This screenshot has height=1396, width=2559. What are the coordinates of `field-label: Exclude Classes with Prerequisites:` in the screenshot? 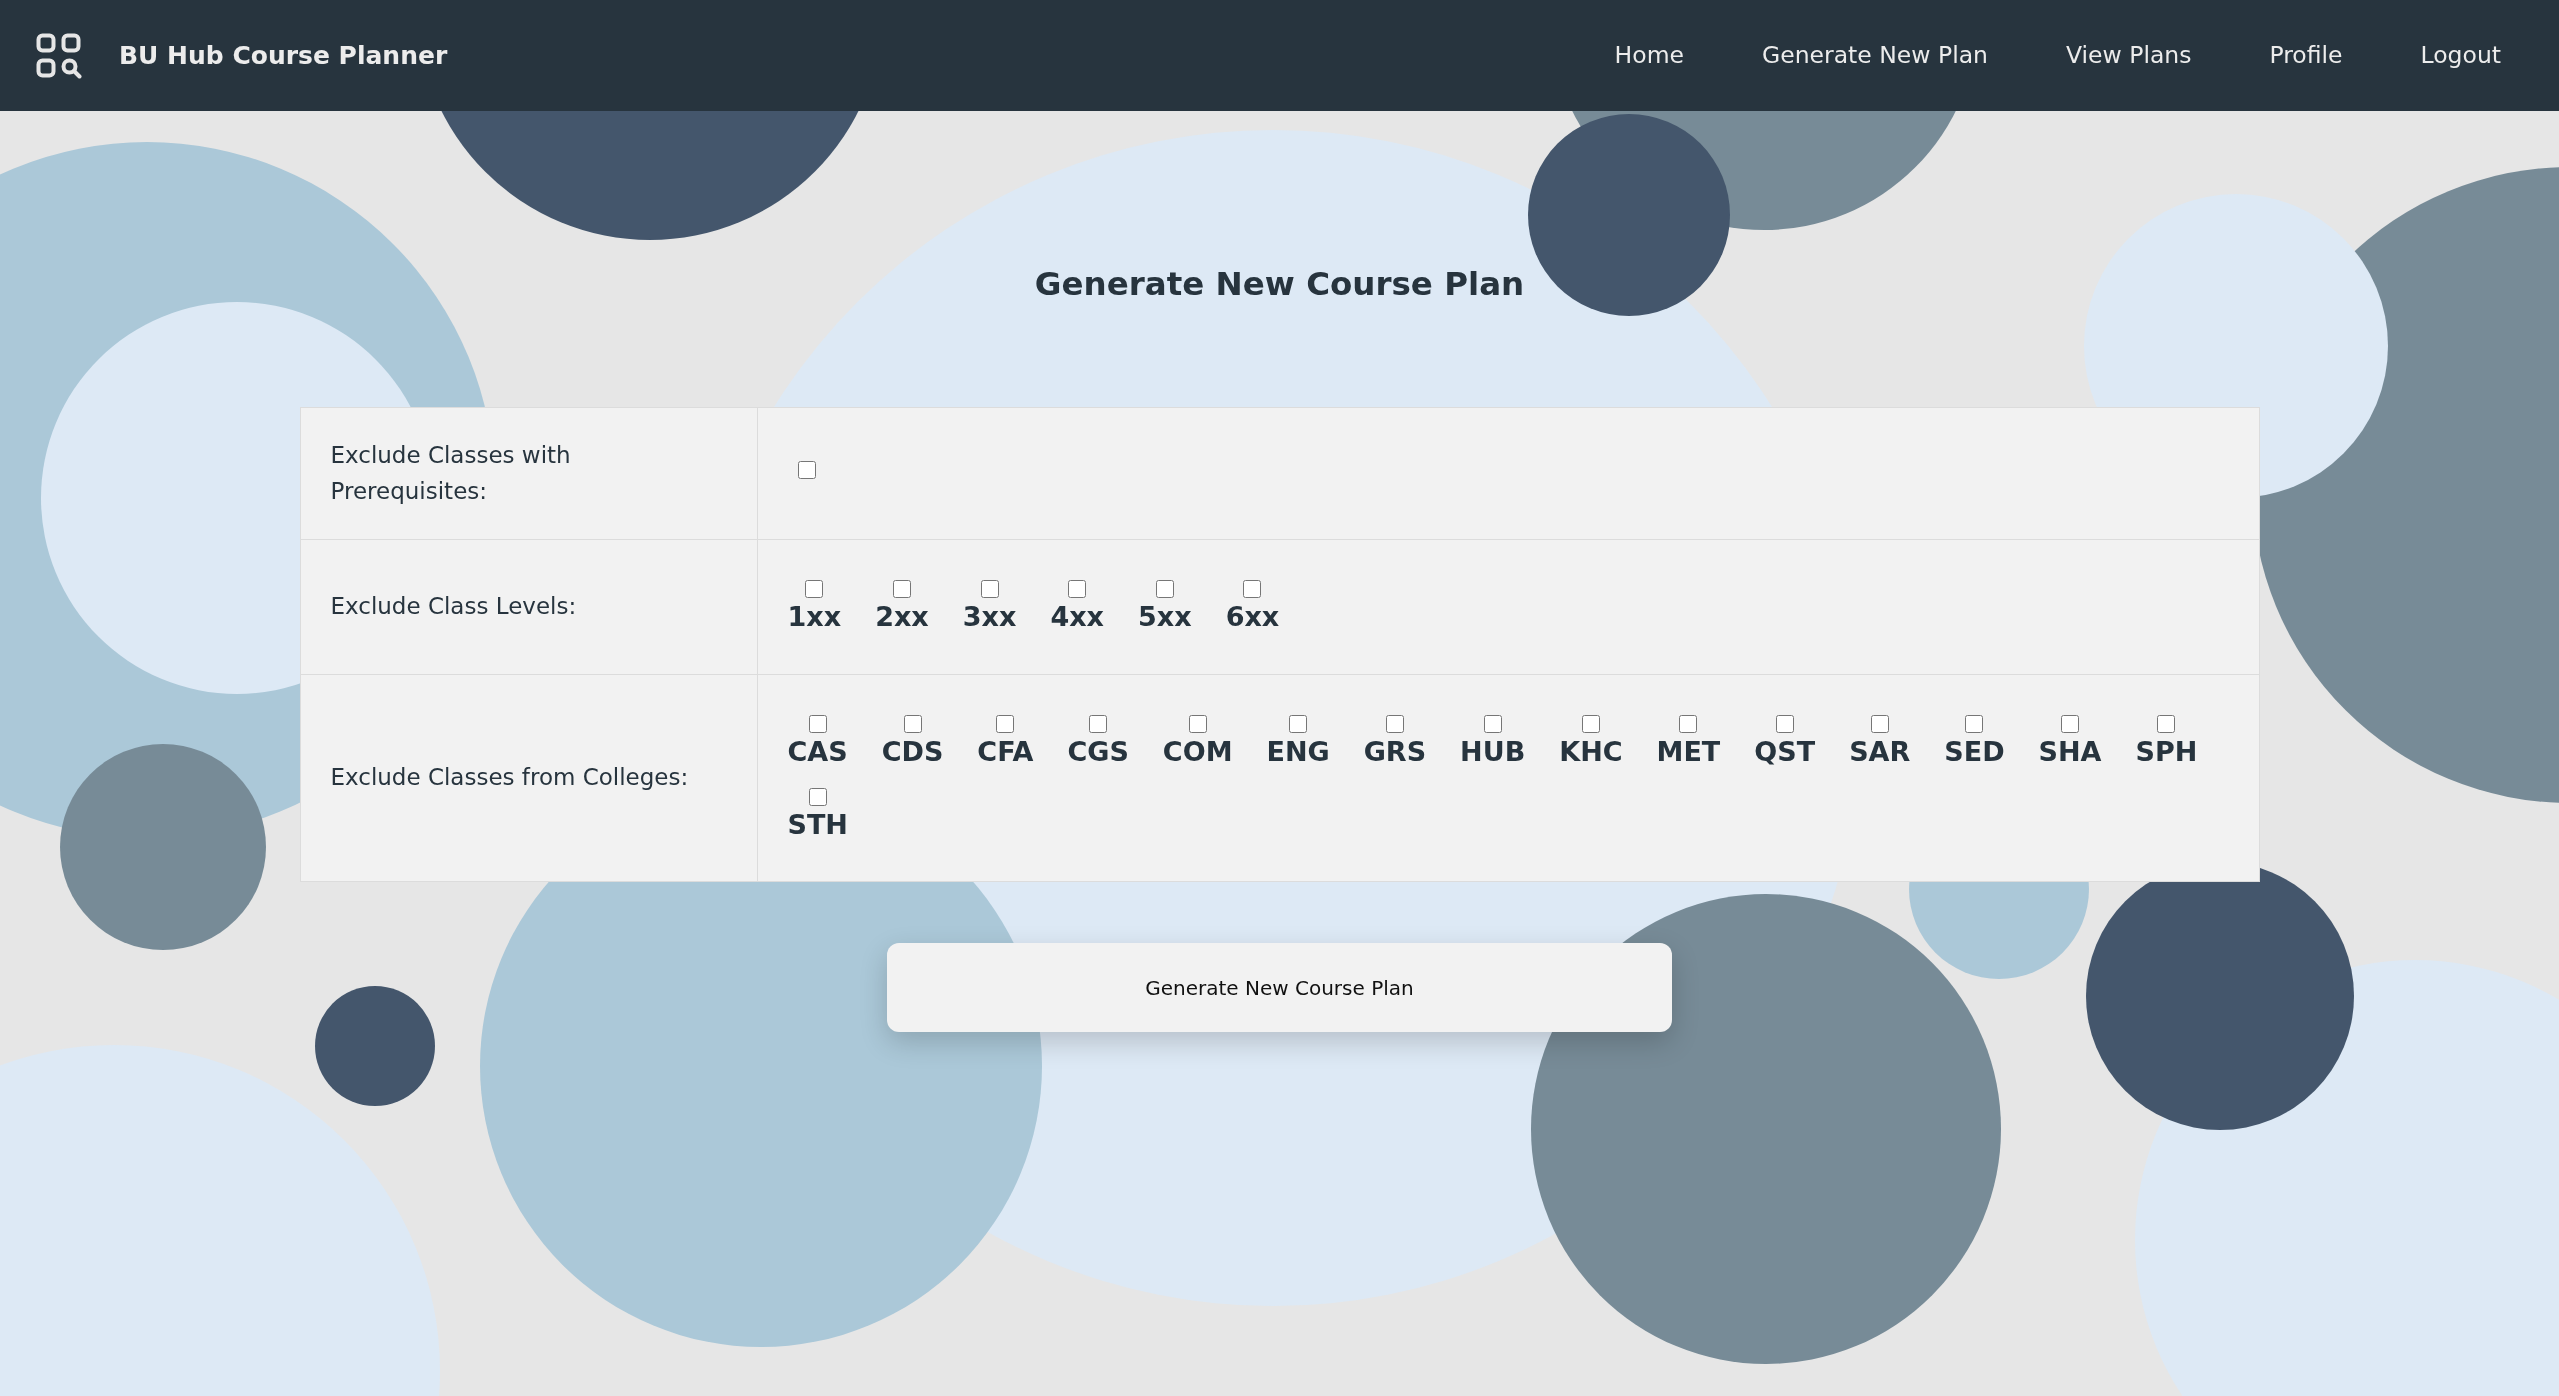 It's located at (451, 473).